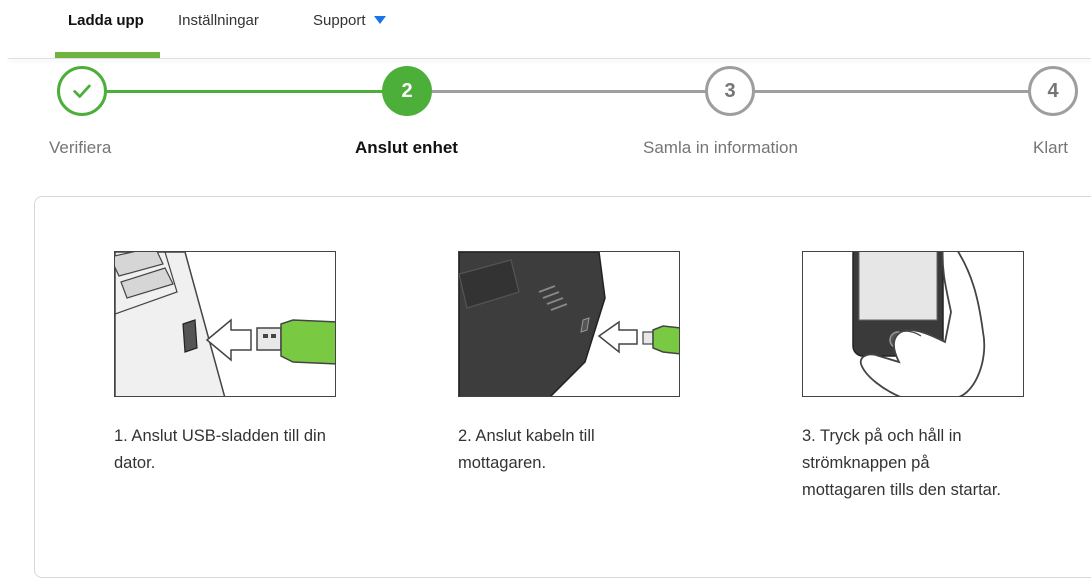 The height and width of the screenshot is (578, 1091). I want to click on checkmark-icon, so click(82, 91).